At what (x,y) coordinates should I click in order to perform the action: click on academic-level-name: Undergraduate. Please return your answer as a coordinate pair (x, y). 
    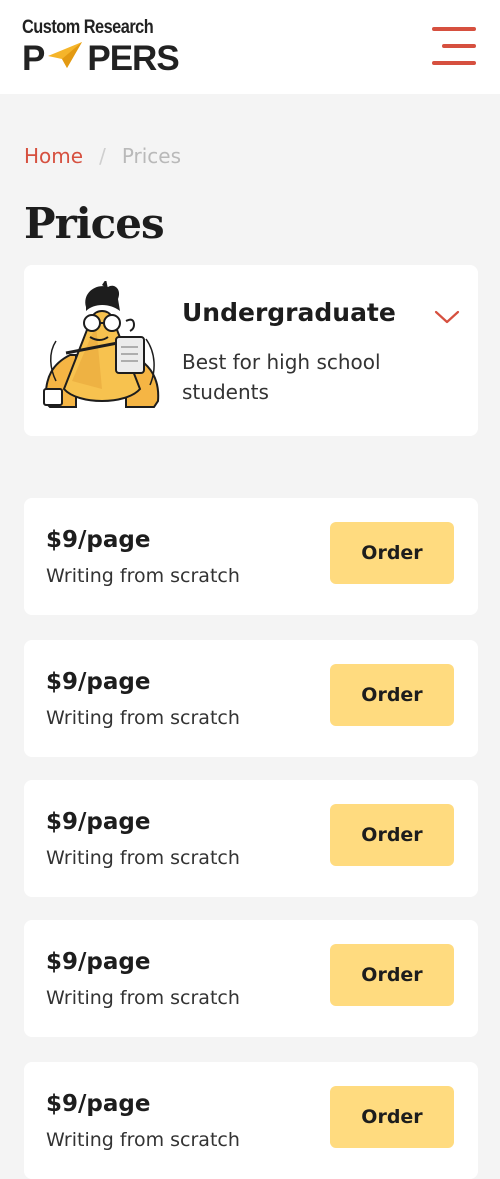
    Looking at the image, I should click on (289, 312).